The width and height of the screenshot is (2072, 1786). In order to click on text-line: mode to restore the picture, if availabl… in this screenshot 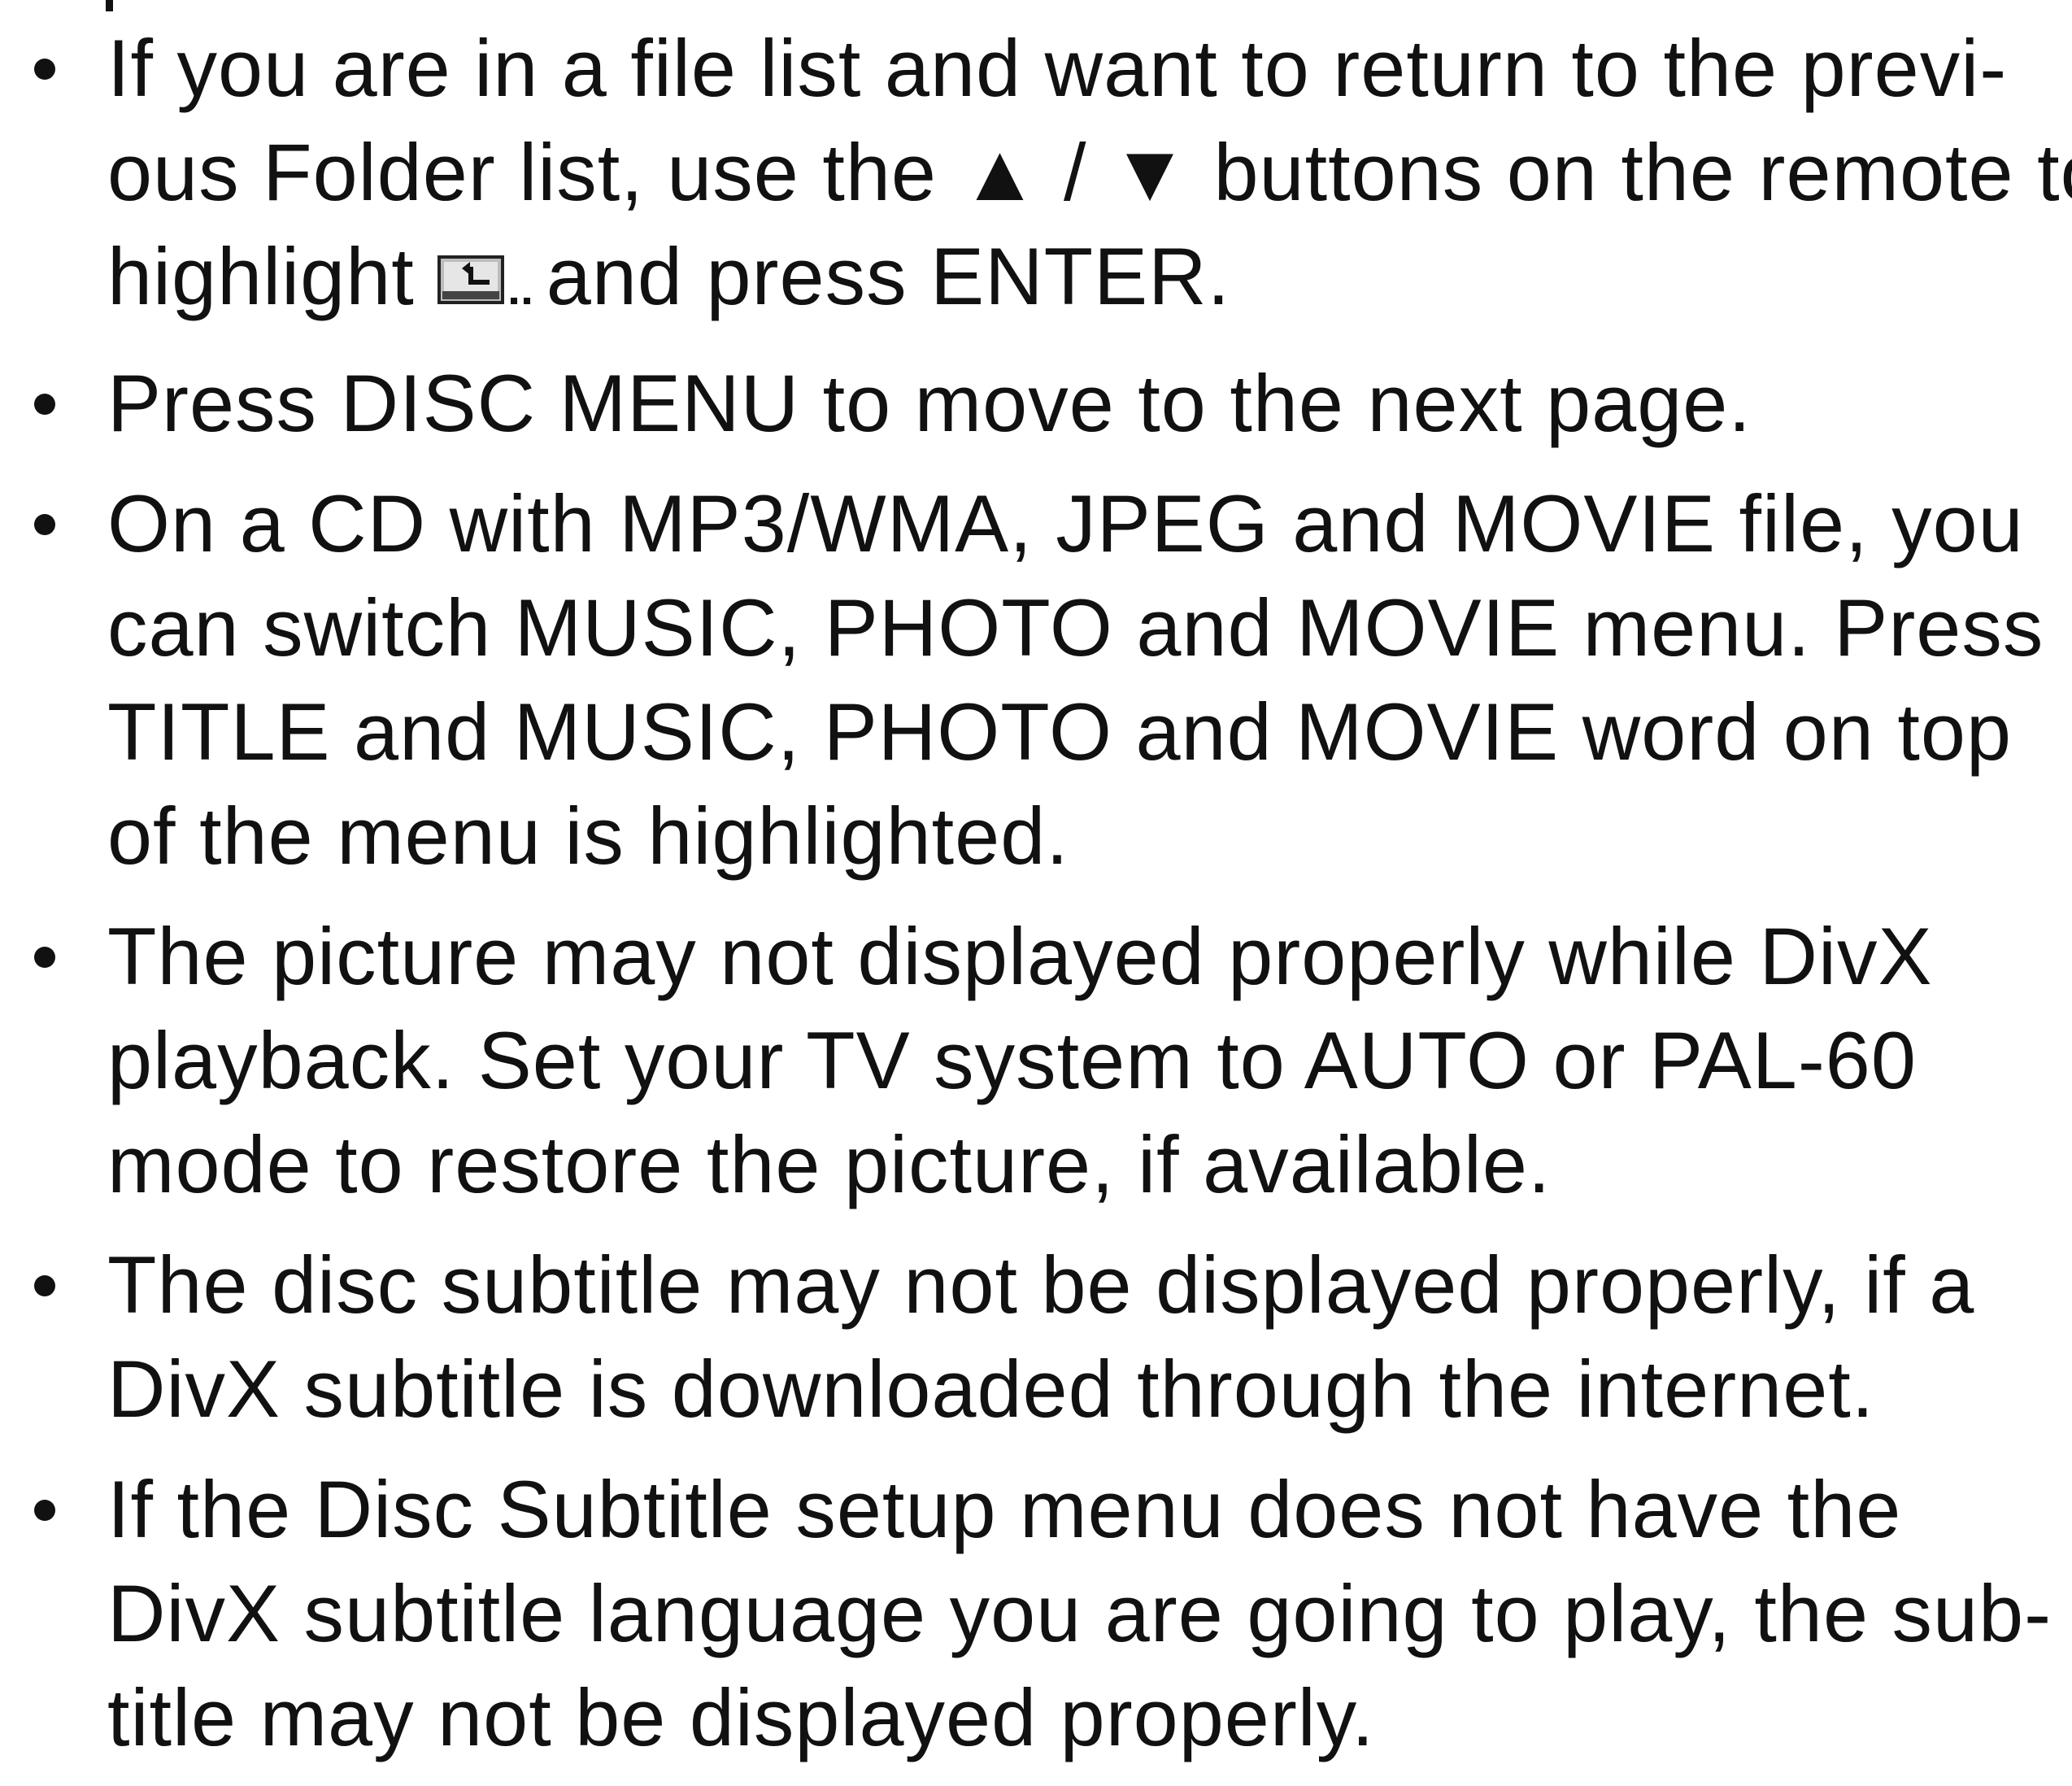, I will do `click(829, 1164)`.